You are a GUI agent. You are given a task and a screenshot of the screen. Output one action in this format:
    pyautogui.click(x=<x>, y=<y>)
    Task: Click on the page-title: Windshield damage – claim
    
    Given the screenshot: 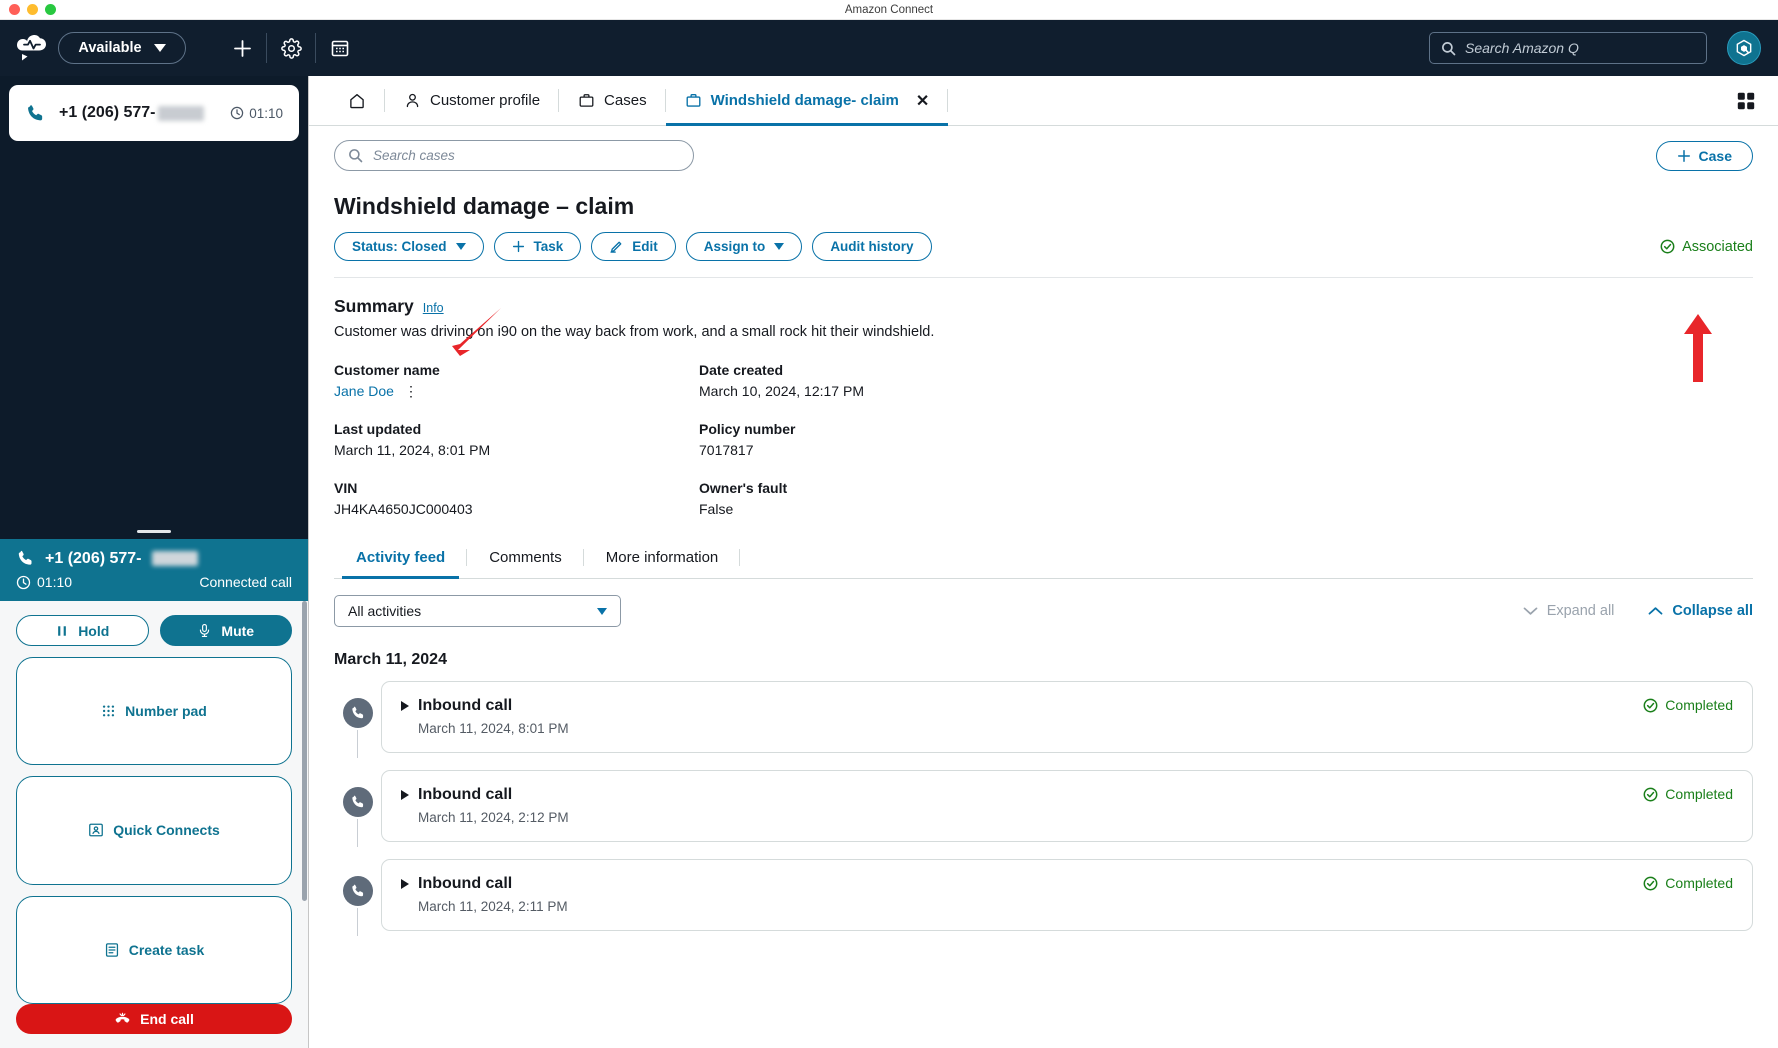 What is the action you would take?
    pyautogui.click(x=484, y=206)
    